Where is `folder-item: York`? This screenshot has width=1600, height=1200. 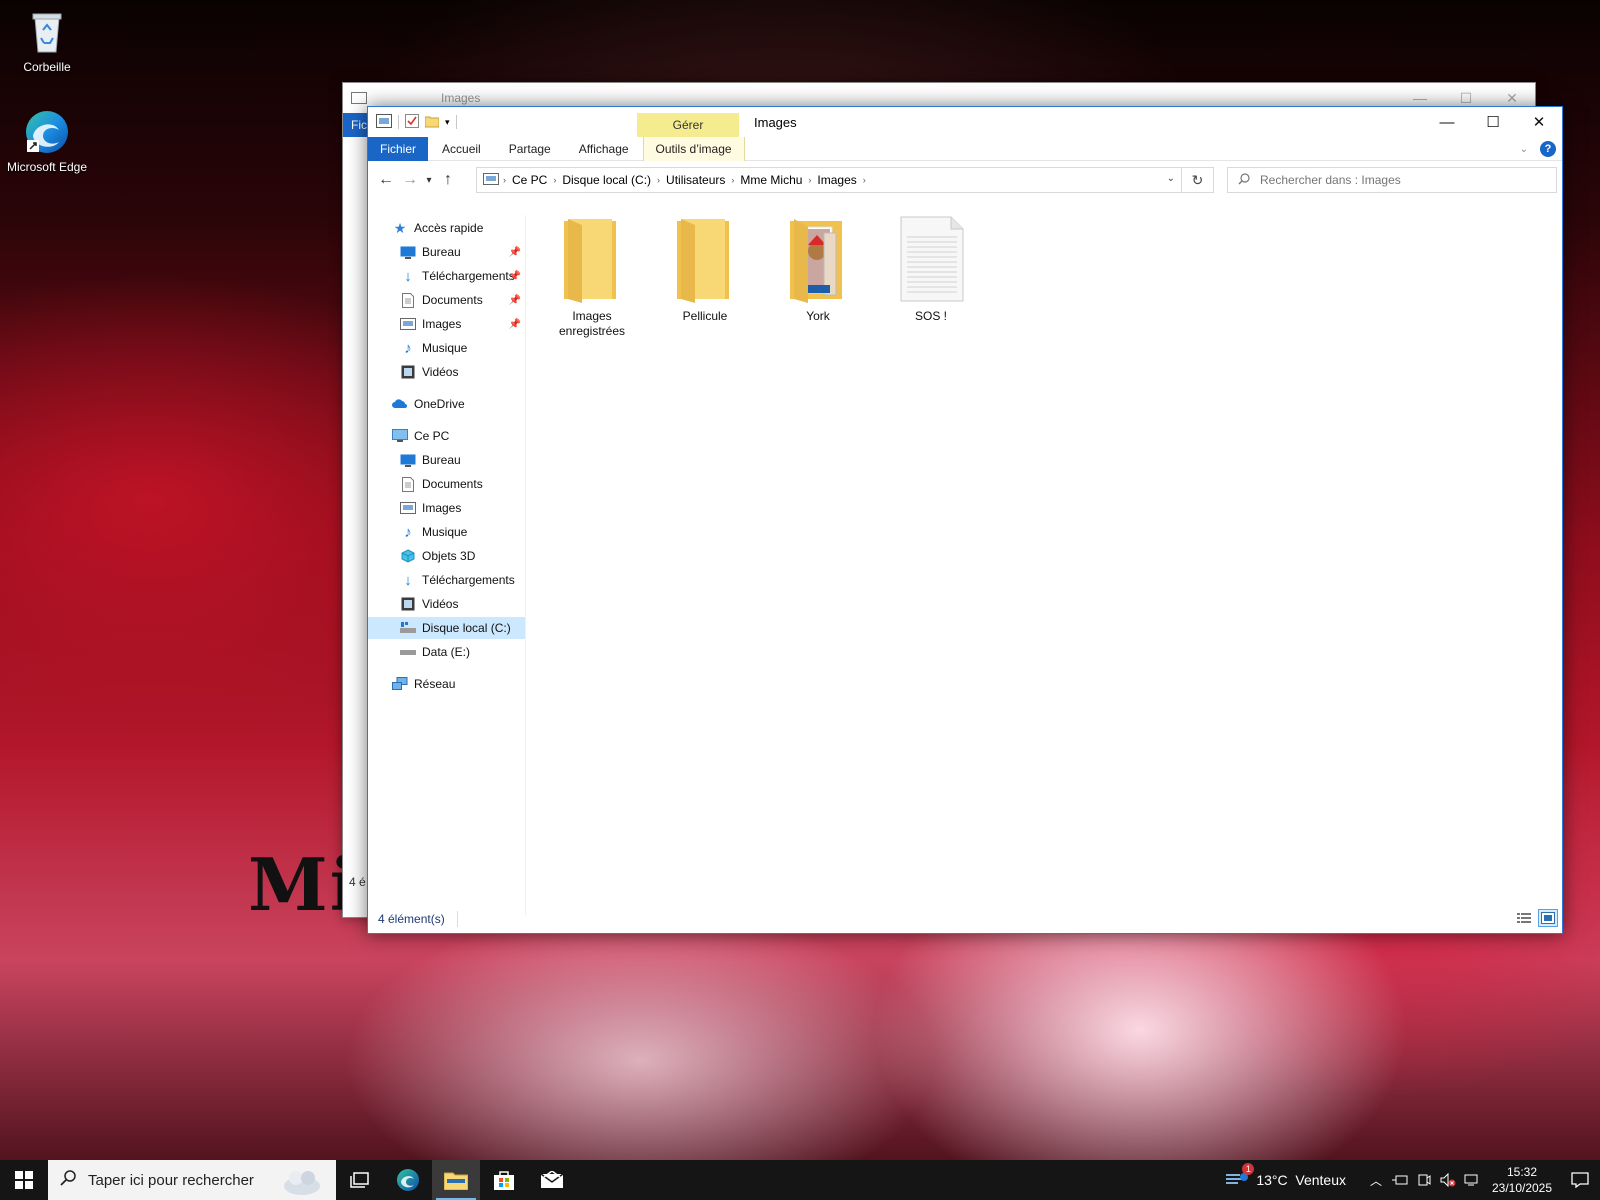
folder-item: York is located at coordinates (818, 269).